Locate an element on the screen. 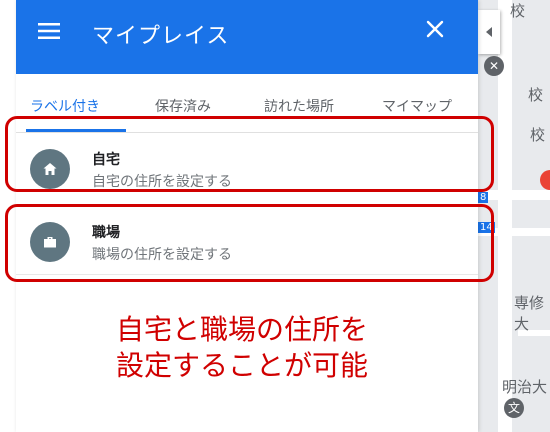 Image resolution: width=550 pixels, height=432 pixels. close-icon is located at coordinates (435, 29).